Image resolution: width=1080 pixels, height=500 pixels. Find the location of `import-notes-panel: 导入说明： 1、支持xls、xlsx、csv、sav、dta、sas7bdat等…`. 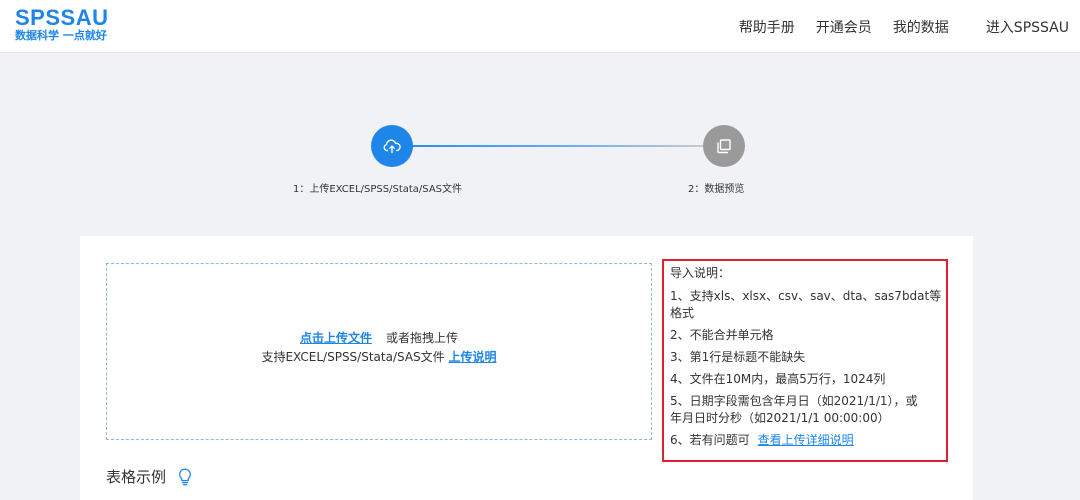

import-notes-panel: 导入说明： 1、支持xls、xlsx、csv、sav、dta、sas7bdat等… is located at coordinates (805, 360).